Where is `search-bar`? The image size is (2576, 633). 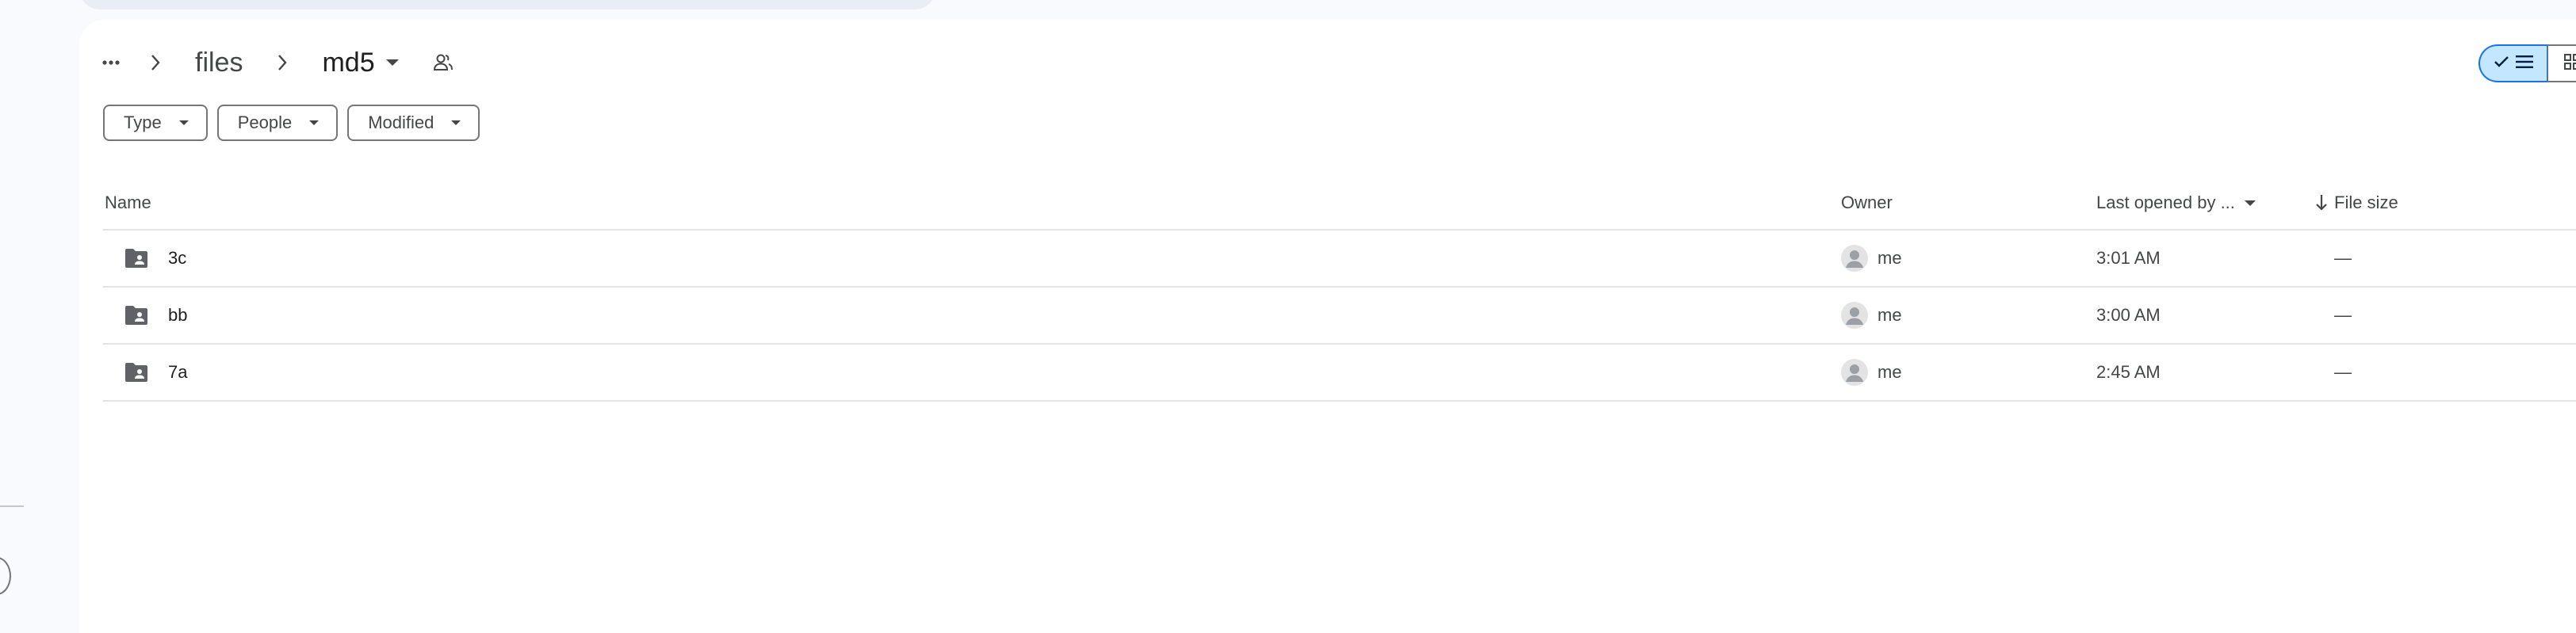
search-bar is located at coordinates (507, 5).